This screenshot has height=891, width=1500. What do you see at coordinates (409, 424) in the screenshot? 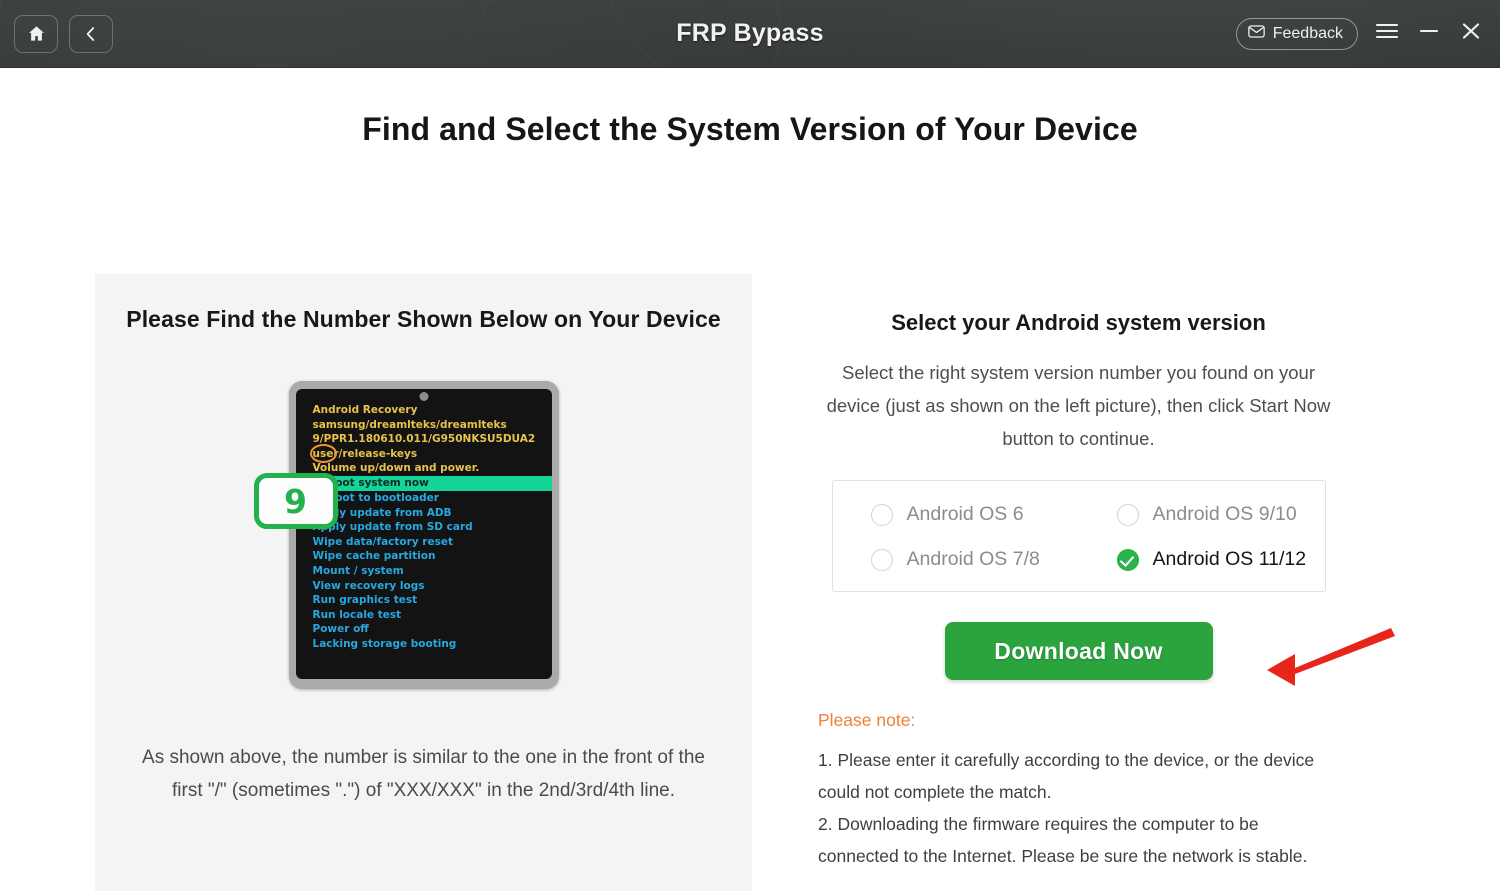
I see `recovery-line: samsung/dreamlteks/dreamlteks` at bounding box center [409, 424].